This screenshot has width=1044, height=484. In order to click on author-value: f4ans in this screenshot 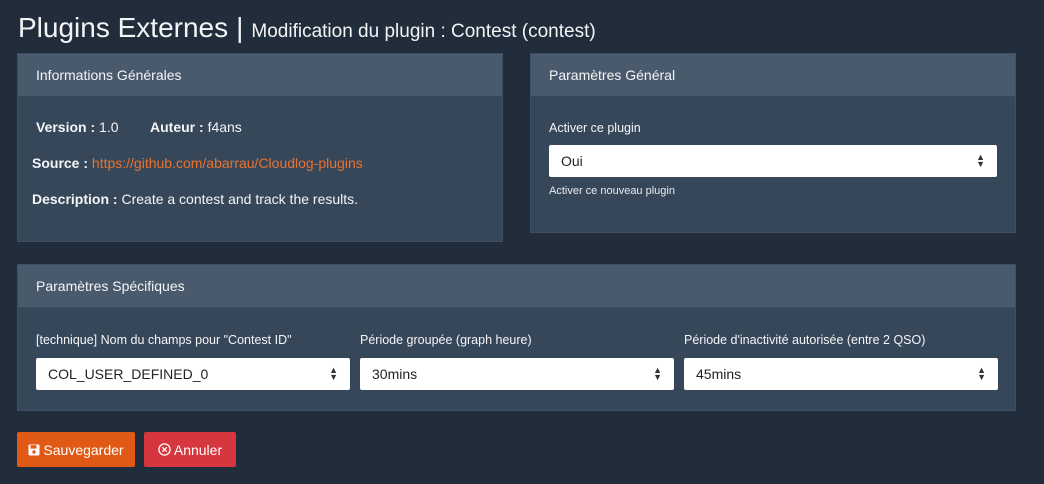, I will do `click(224, 127)`.